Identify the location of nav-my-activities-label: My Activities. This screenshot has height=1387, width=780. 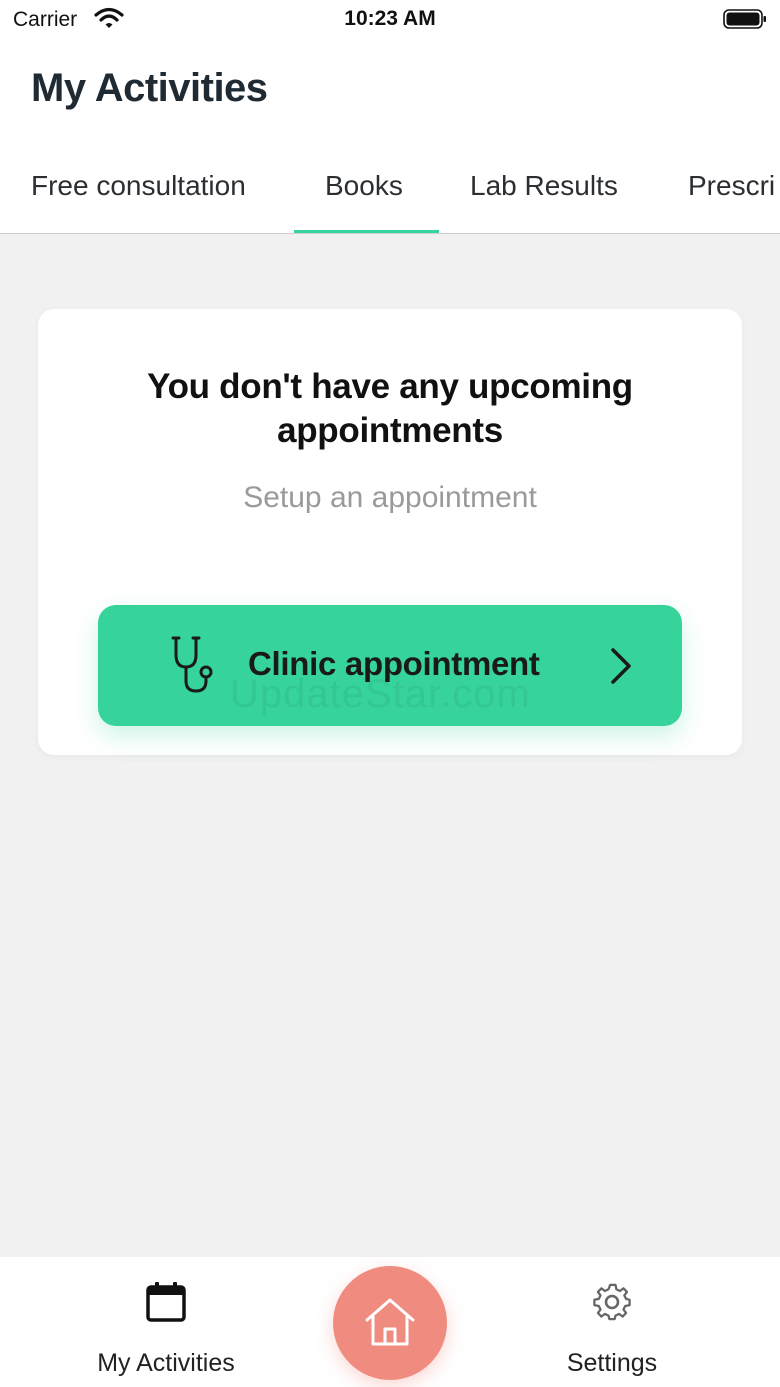
(166, 1363).